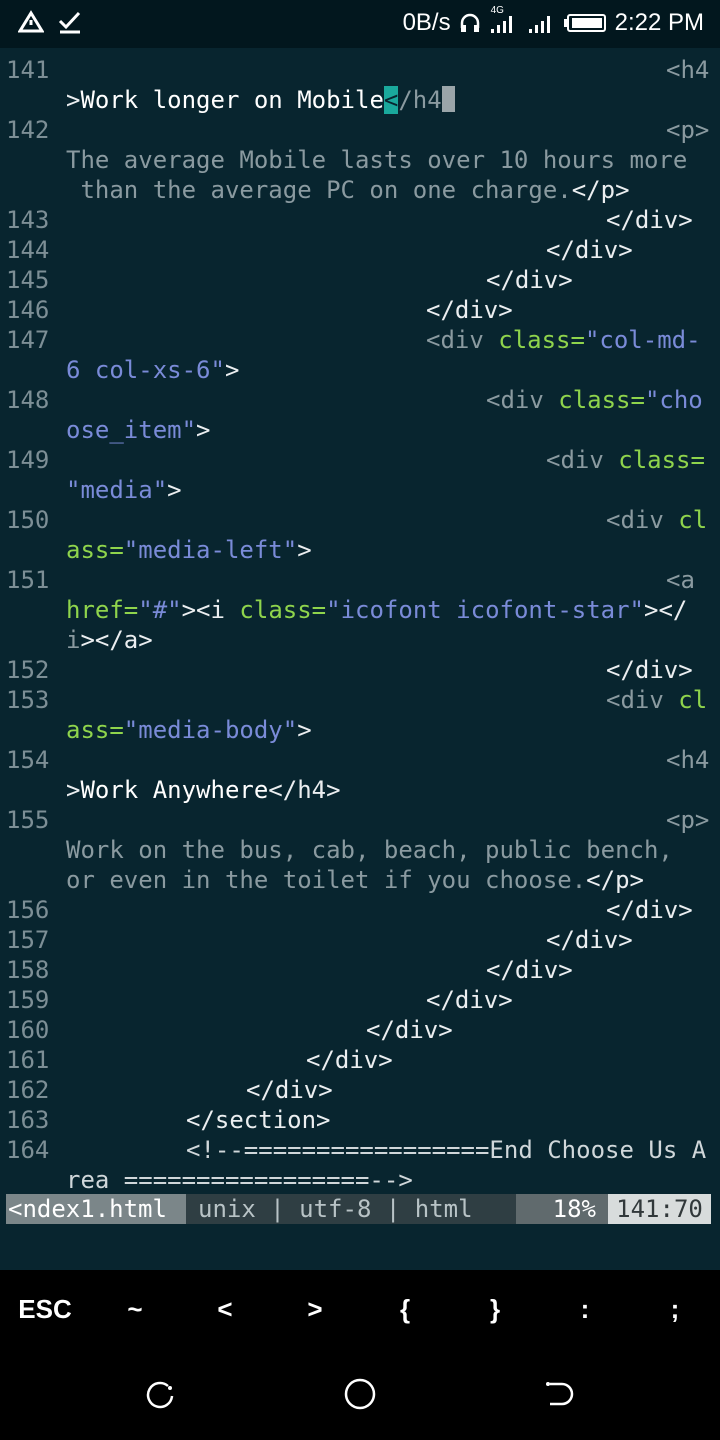  I want to click on code-line: 6 col-xs-6">, so click(153, 370).